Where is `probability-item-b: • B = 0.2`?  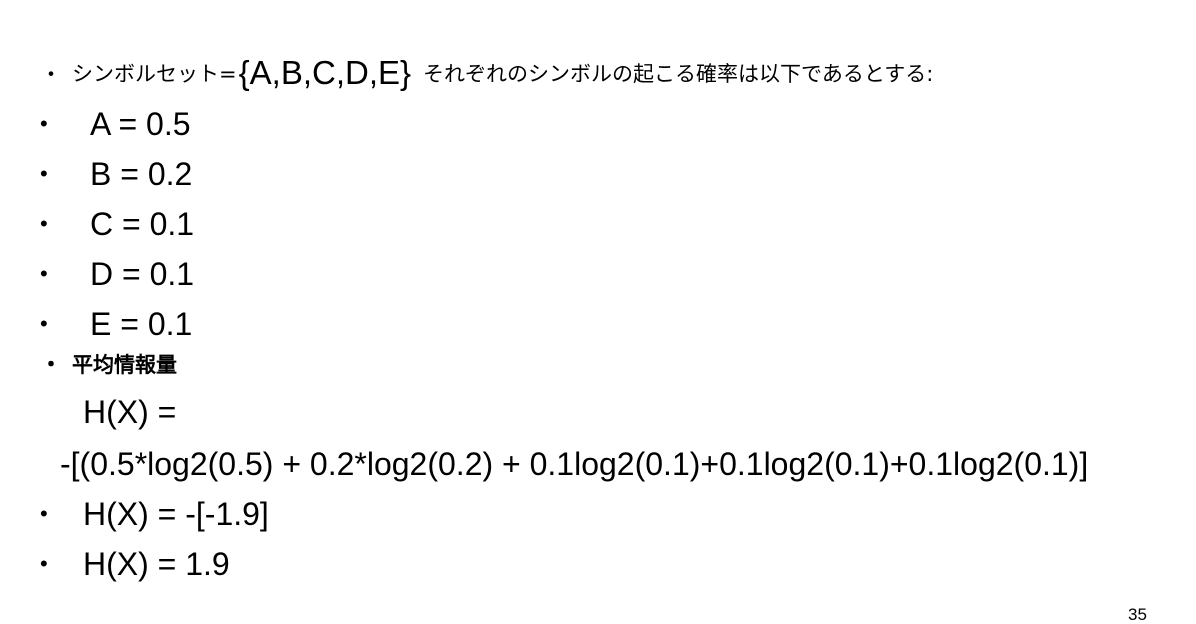
probability-item-b: • B = 0.2 is located at coordinates (116, 174).